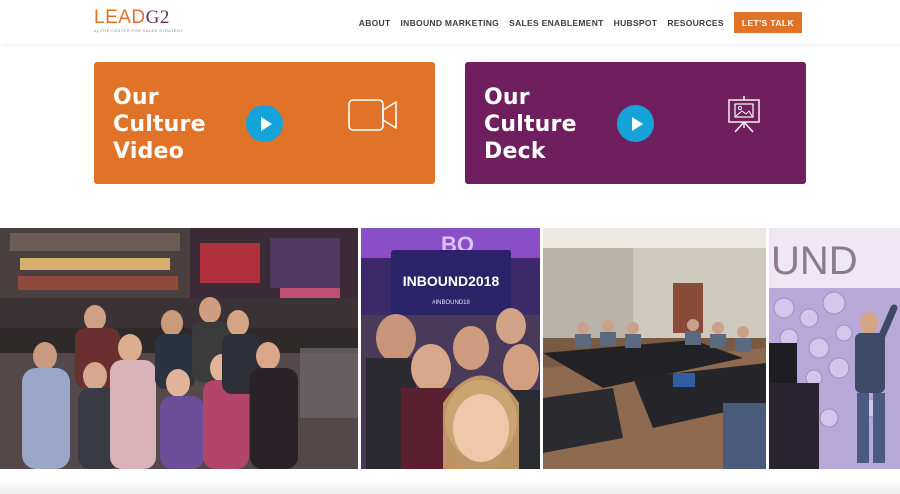  I want to click on nav-sales-enablement: SALES ENABLEMENT, so click(556, 23).